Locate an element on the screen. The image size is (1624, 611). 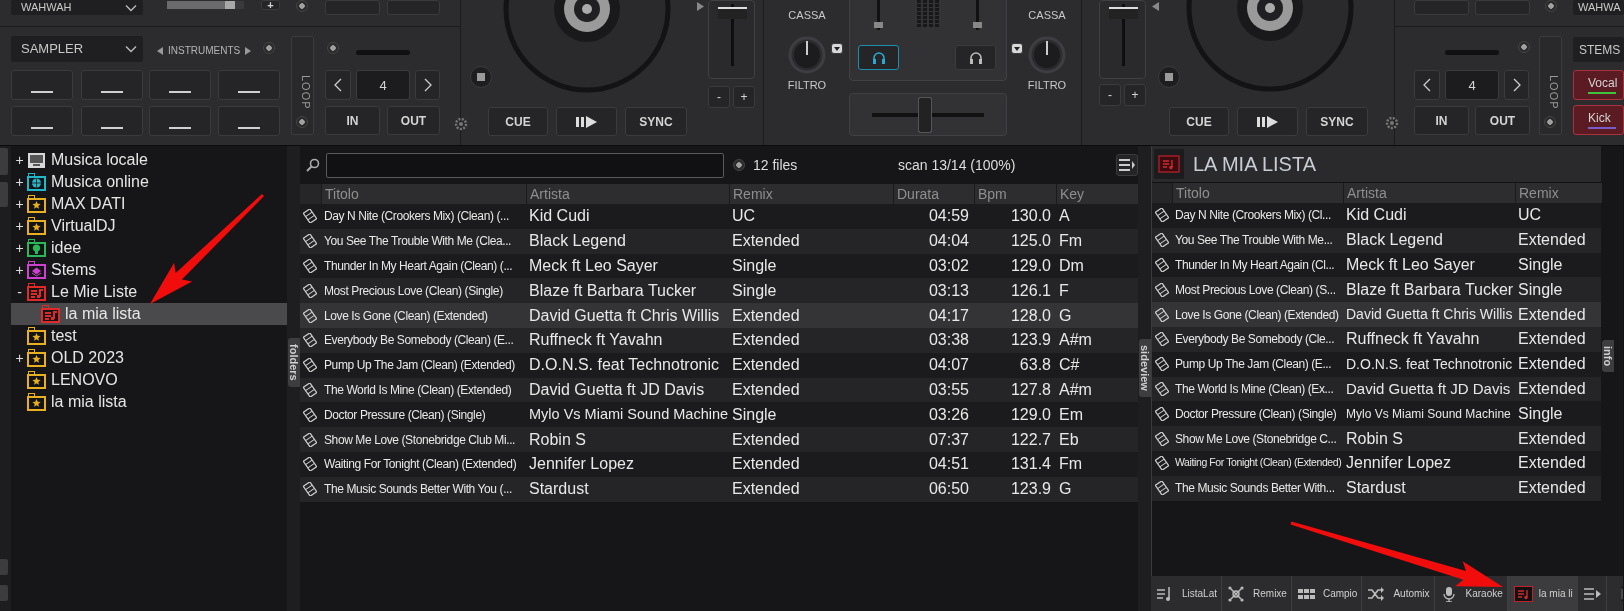
track-row: The Music Sounds Better With... Stardust Extended is located at coordinates (1376, 488).